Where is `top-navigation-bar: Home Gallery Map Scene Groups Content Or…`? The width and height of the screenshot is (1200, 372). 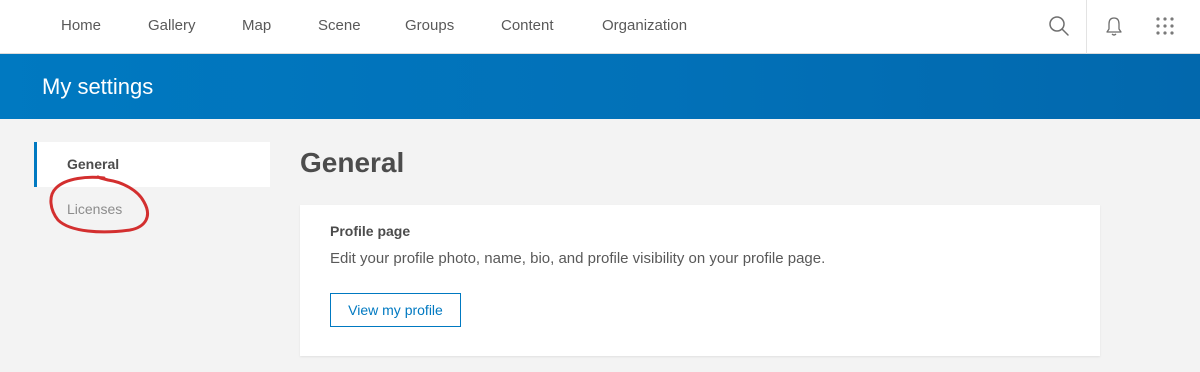
top-navigation-bar: Home Gallery Map Scene Groups Content Or… is located at coordinates (600, 27).